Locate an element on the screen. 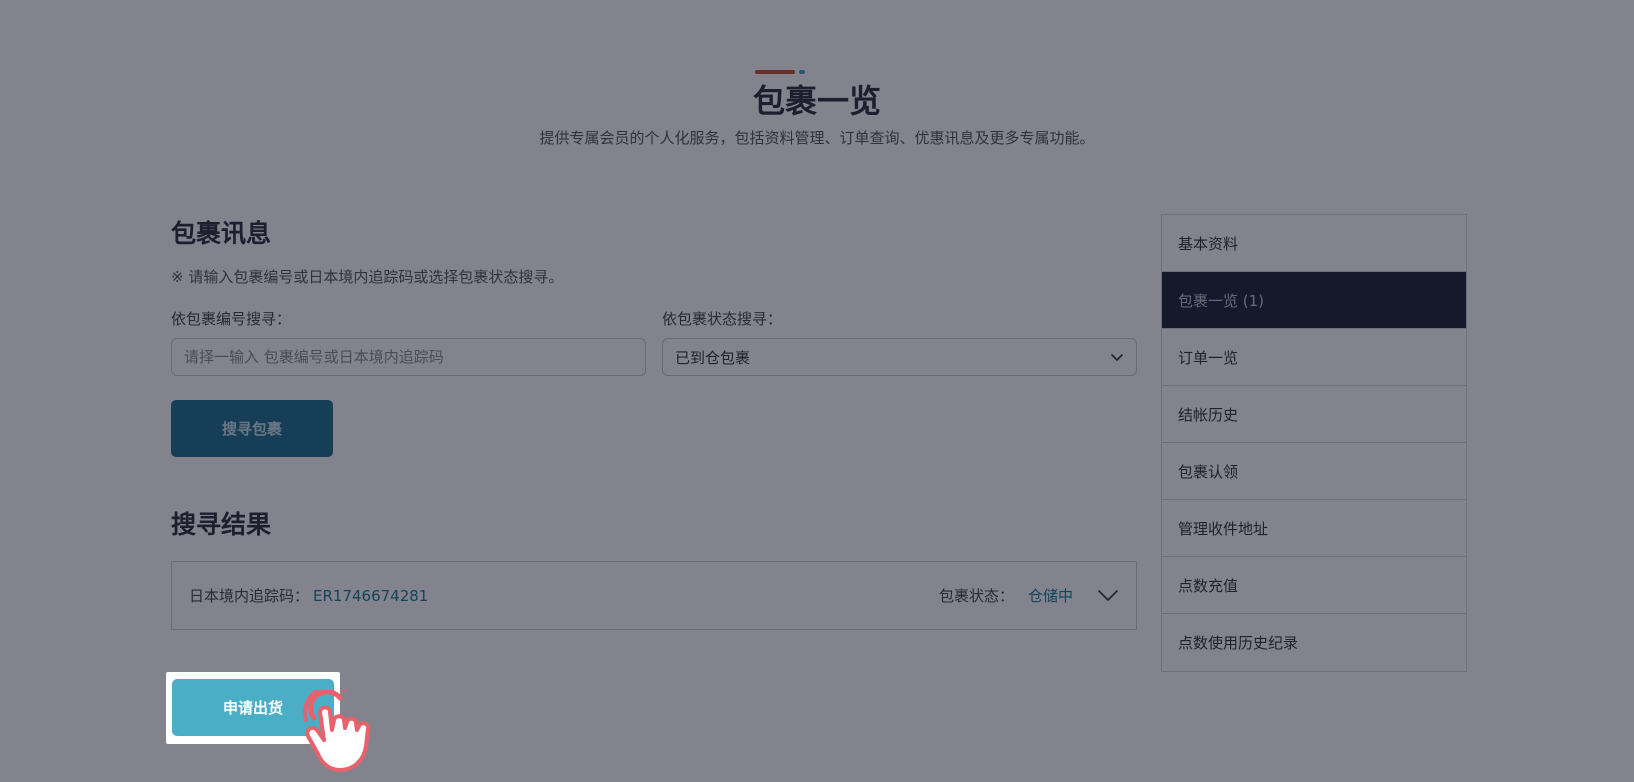  result-row: 日本境内追踪码： ER1746674281 包裹状态： 仓储中 is located at coordinates (654, 595).